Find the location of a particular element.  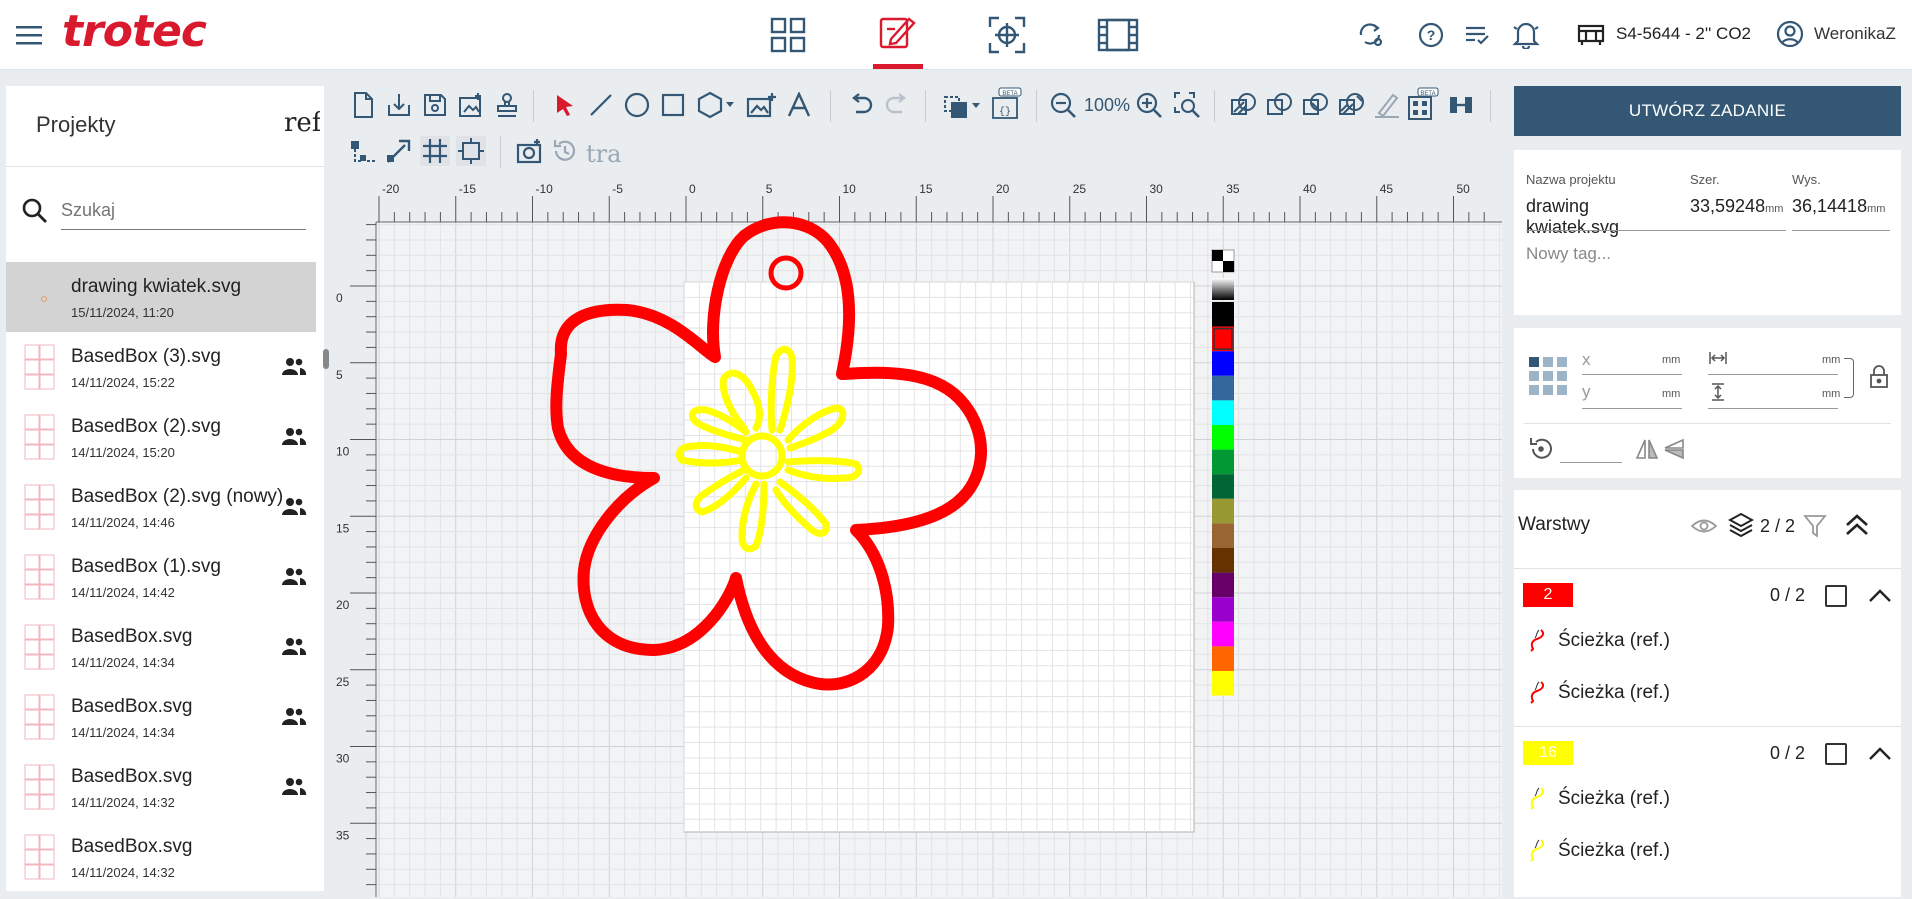

boolean-exclude-icon is located at coordinates (1351, 105).